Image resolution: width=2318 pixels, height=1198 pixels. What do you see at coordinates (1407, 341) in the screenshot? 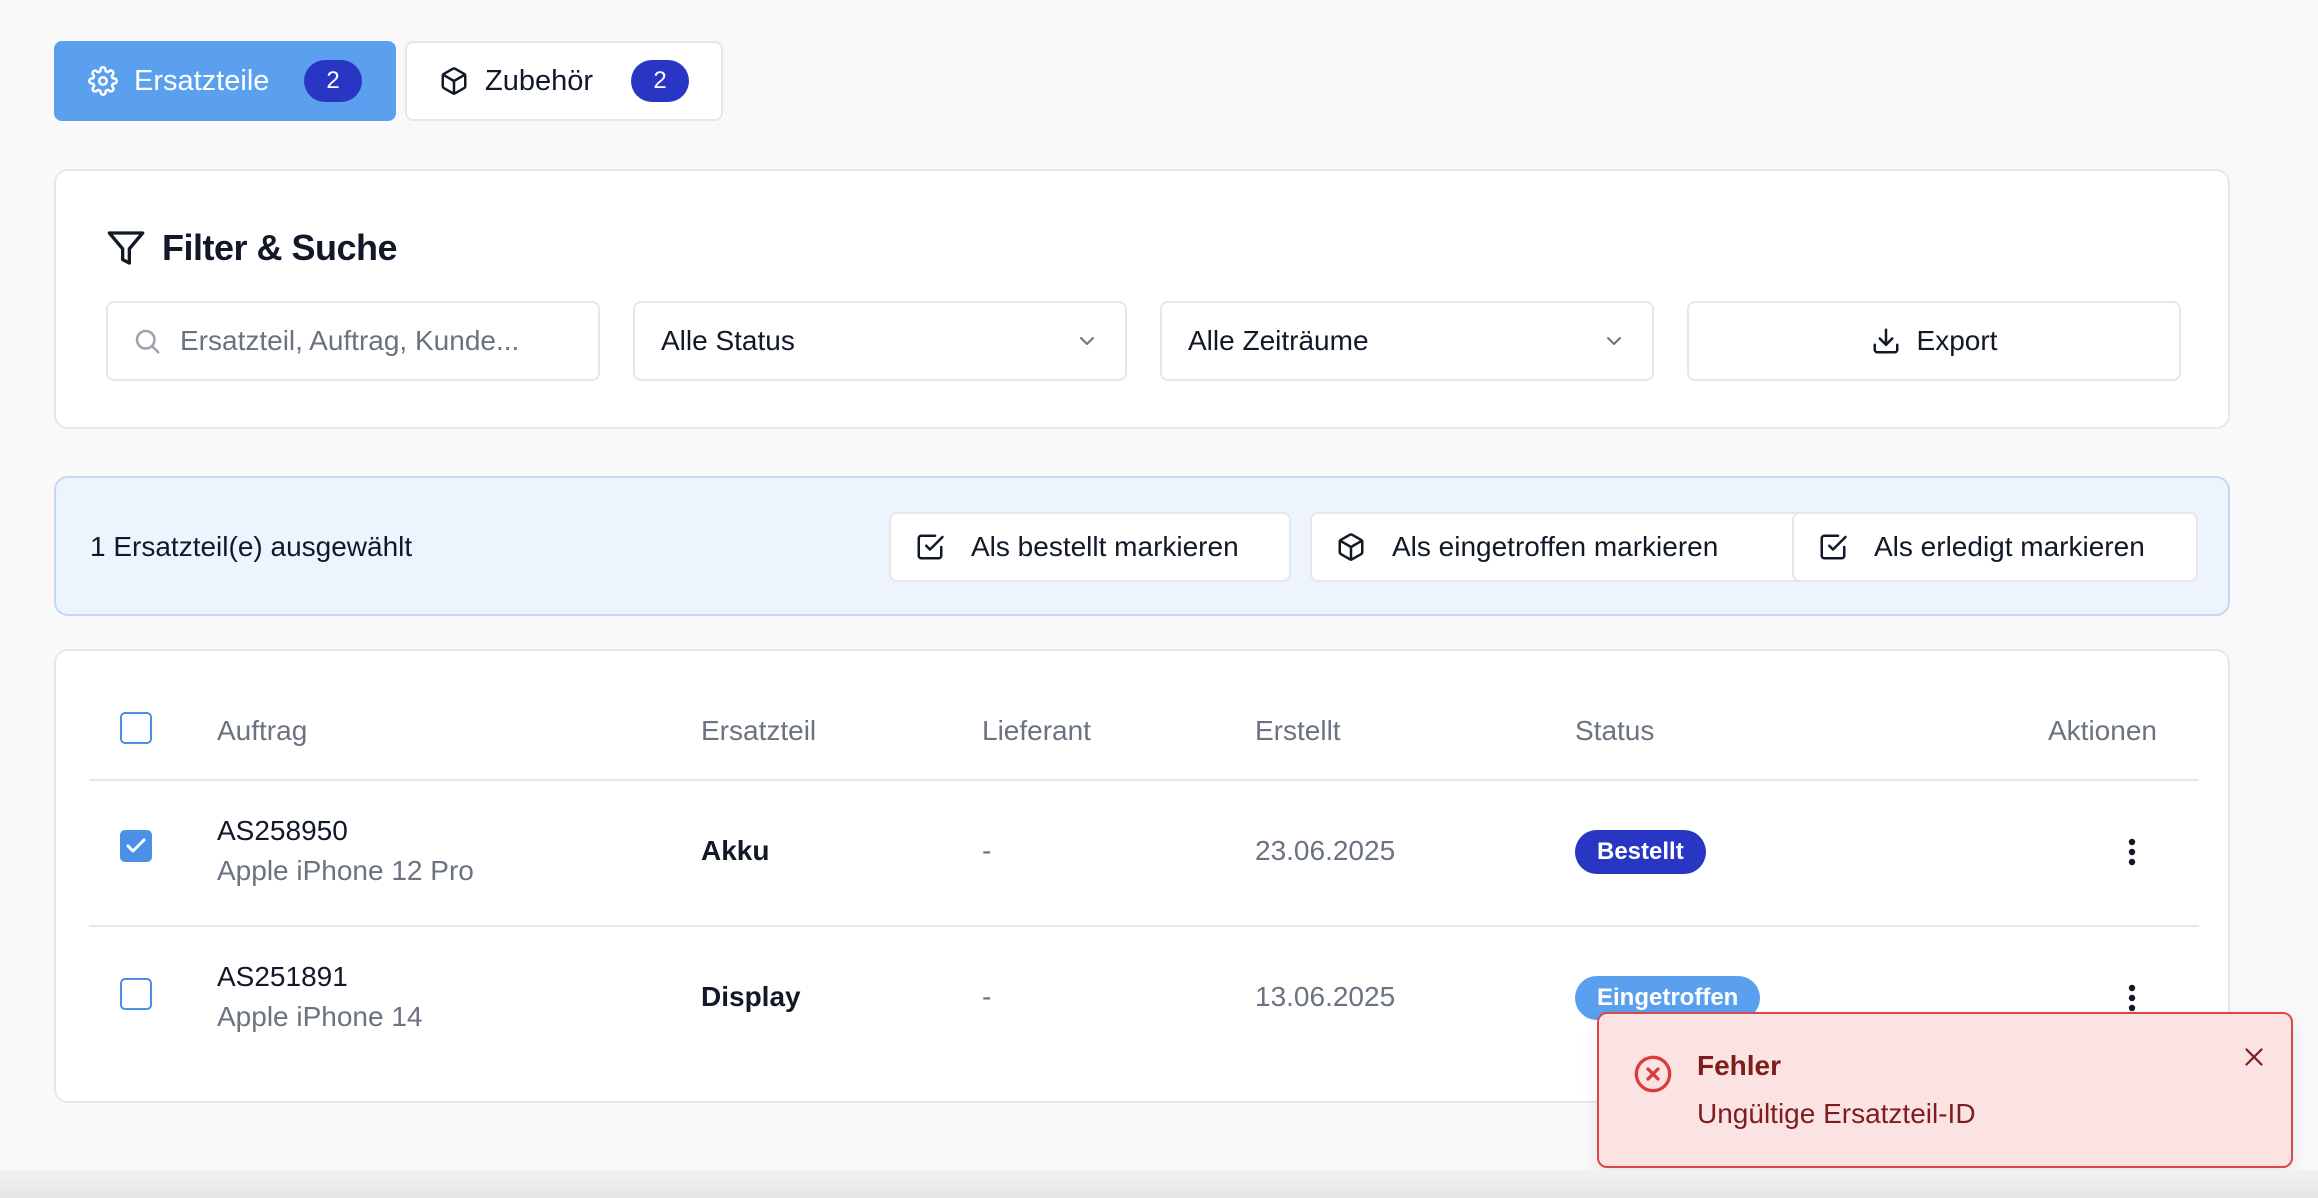
I see `period-select: Alle Zeiträume` at bounding box center [1407, 341].